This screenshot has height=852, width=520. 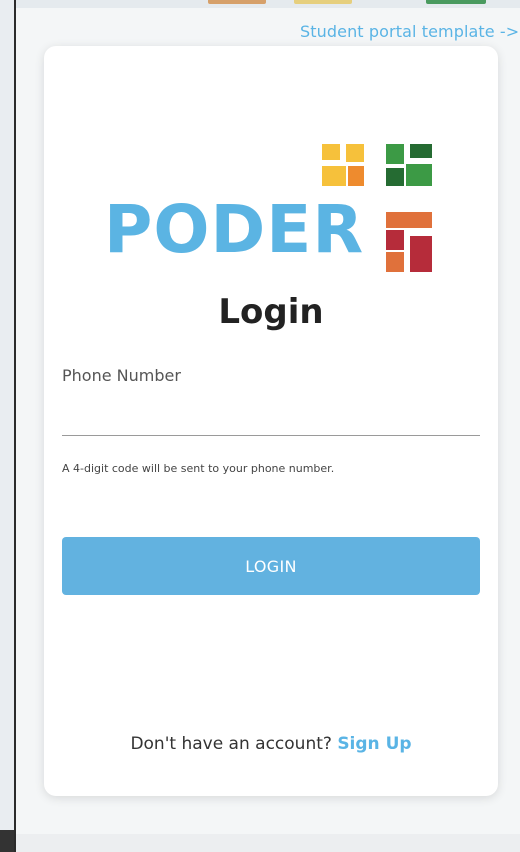 I want to click on page-title: Login, so click(x=271, y=312).